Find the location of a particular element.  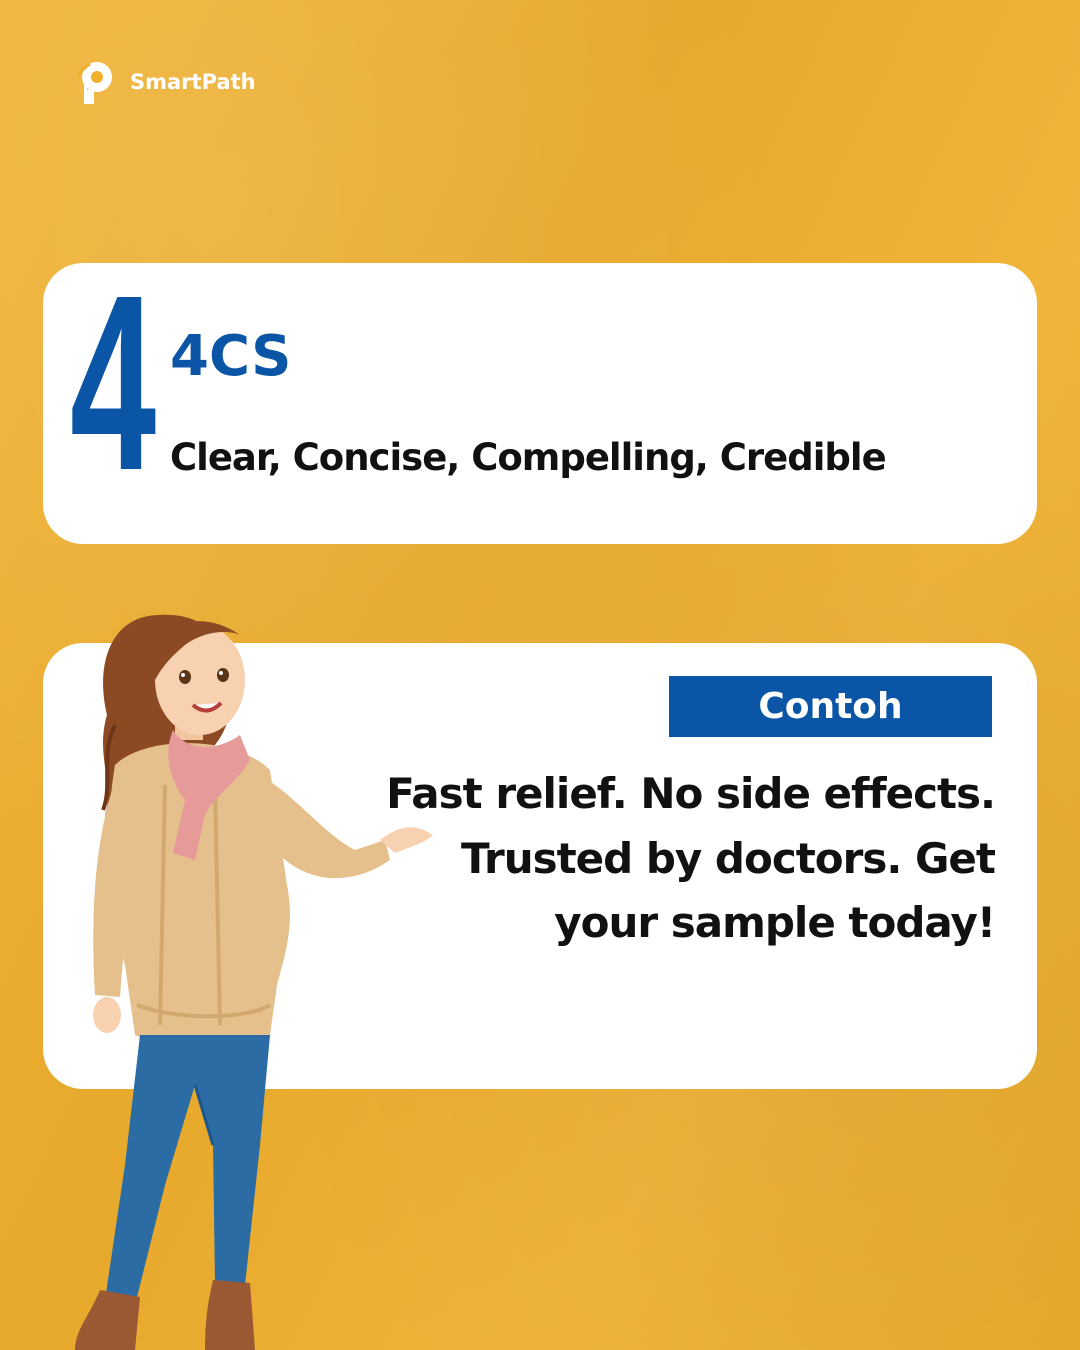

principle-title: 4CS is located at coordinates (231, 356).